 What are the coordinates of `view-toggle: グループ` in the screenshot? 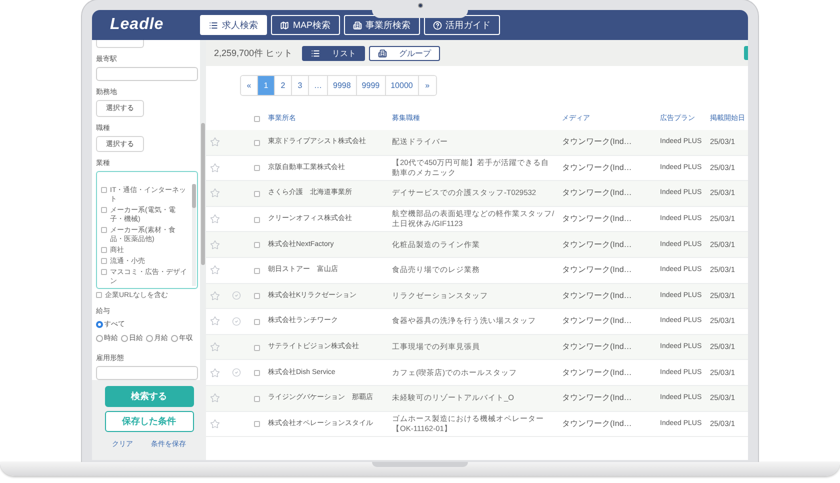 It's located at (404, 53).